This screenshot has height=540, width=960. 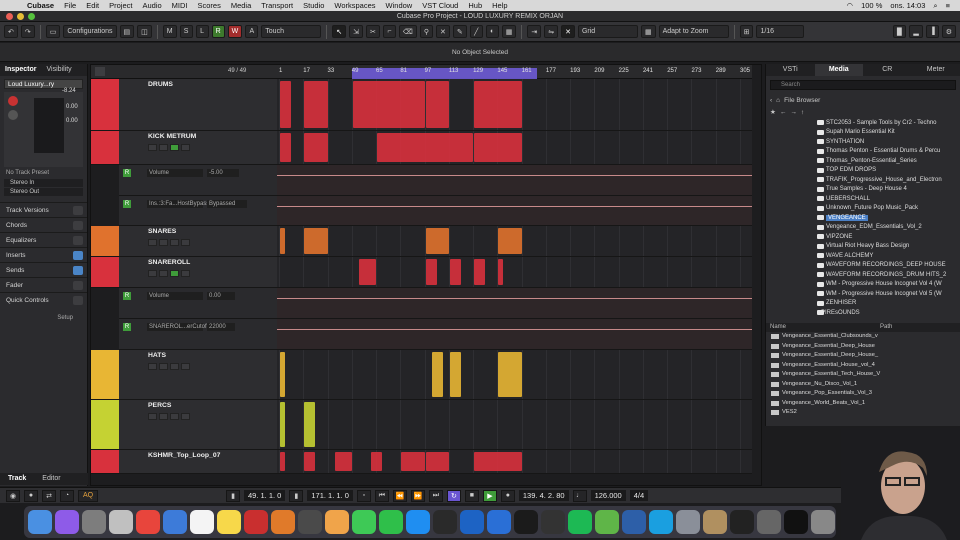 I want to click on undo-icon: ↶, so click(x=11, y=31).